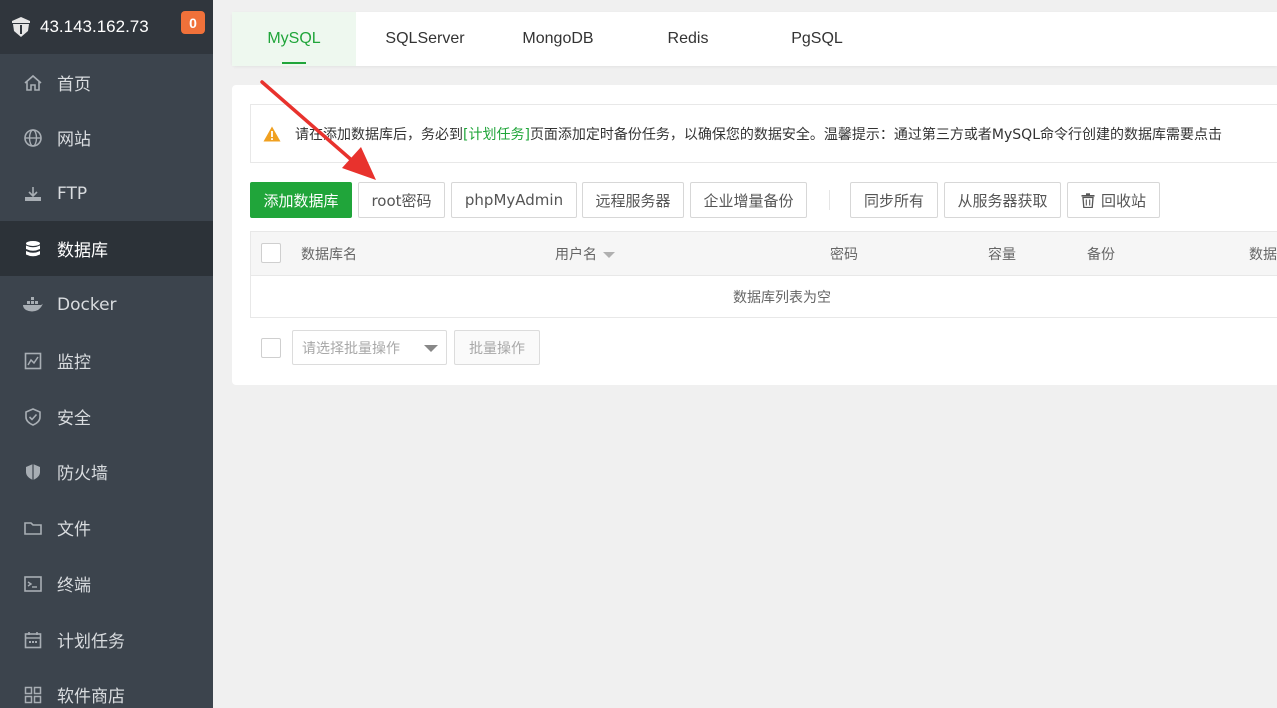 Image resolution: width=1277 pixels, height=708 pixels. I want to click on sort-down-icon, so click(609, 255).